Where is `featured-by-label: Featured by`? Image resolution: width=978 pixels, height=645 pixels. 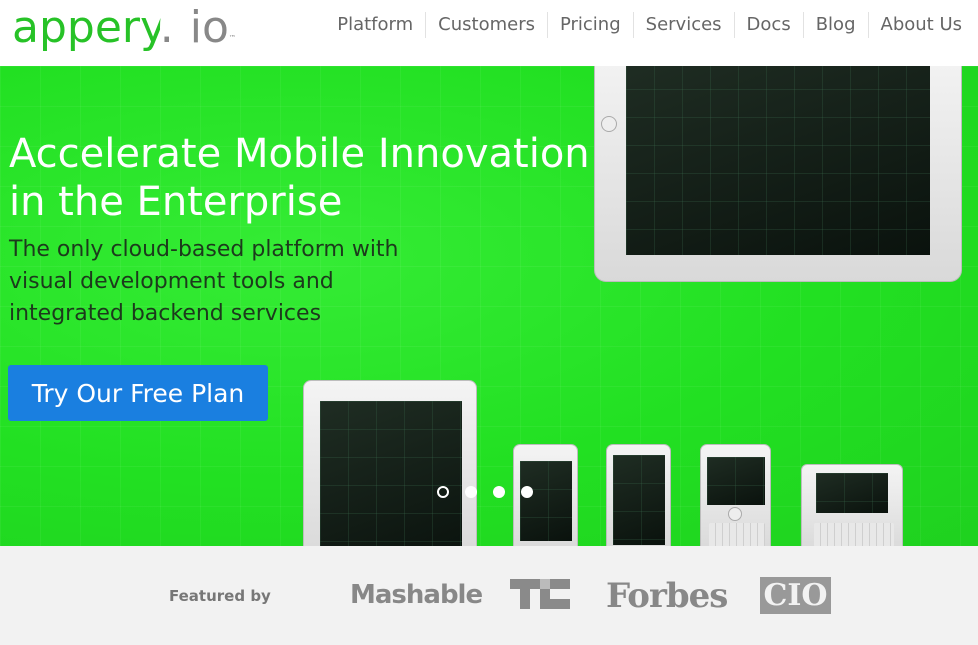 featured-by-label: Featured by is located at coordinates (220, 596).